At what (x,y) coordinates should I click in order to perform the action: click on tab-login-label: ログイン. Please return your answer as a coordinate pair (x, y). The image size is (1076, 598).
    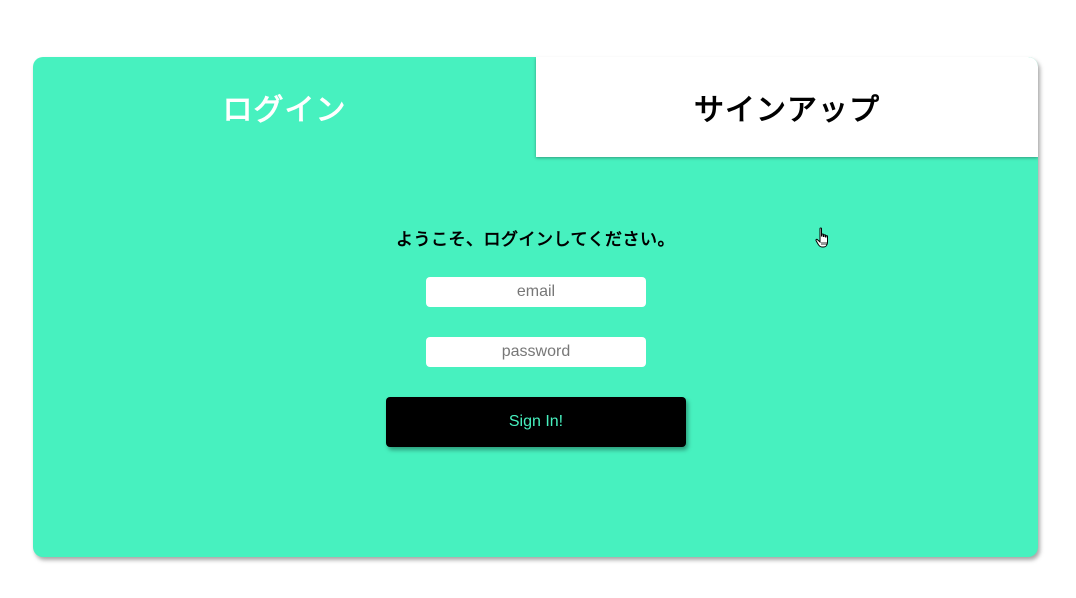
    Looking at the image, I should click on (284, 110).